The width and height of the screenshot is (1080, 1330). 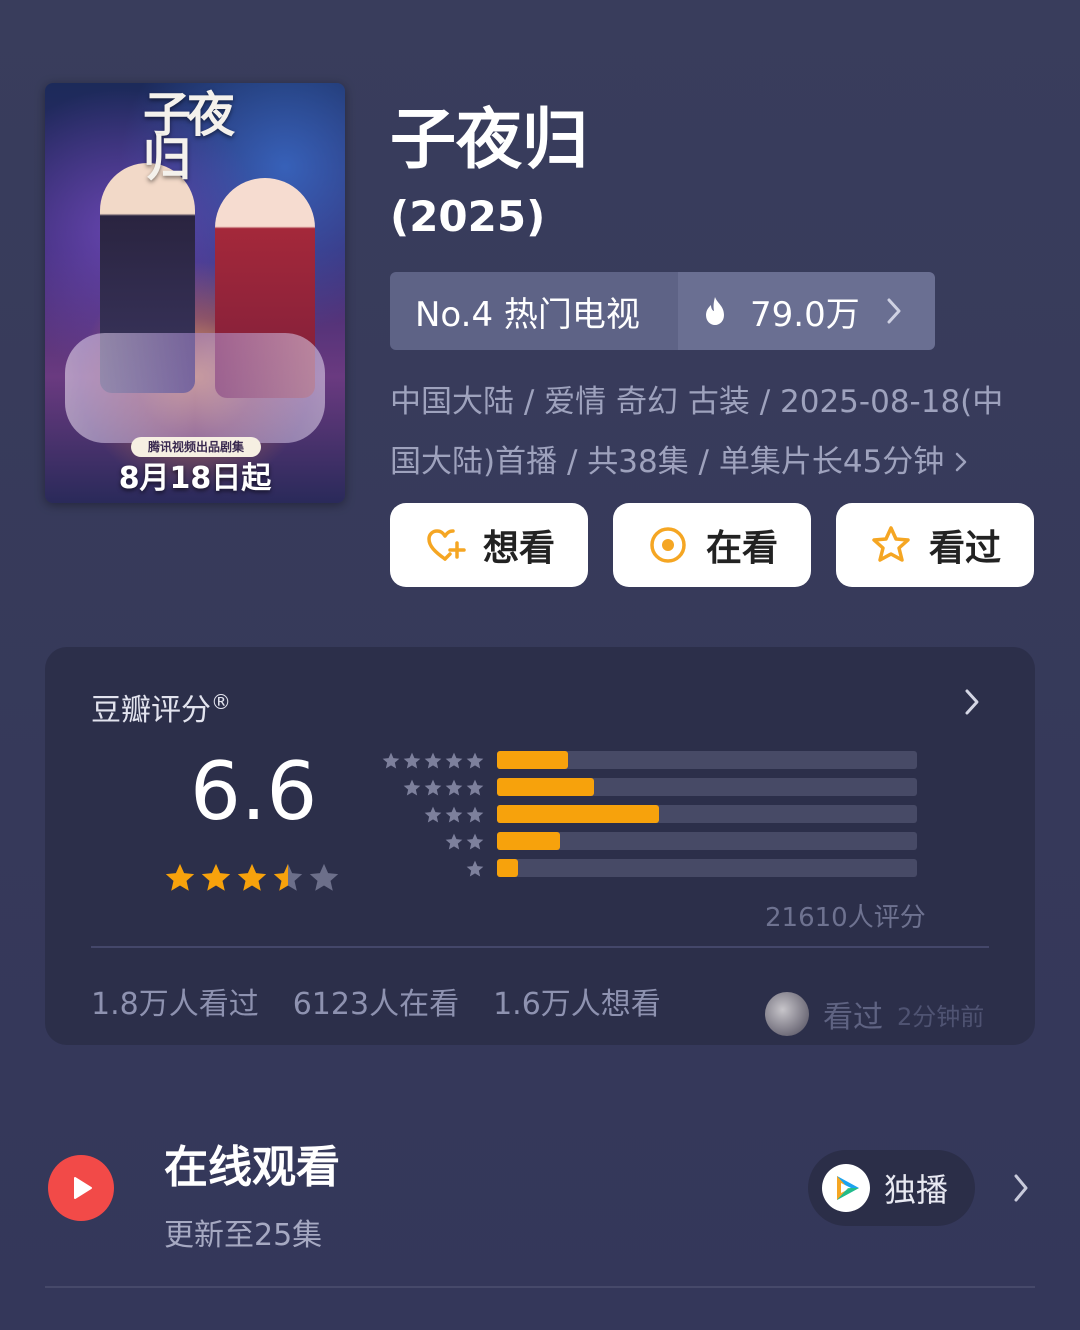 What do you see at coordinates (891, 544) in the screenshot?
I see `star-outline-icon` at bounding box center [891, 544].